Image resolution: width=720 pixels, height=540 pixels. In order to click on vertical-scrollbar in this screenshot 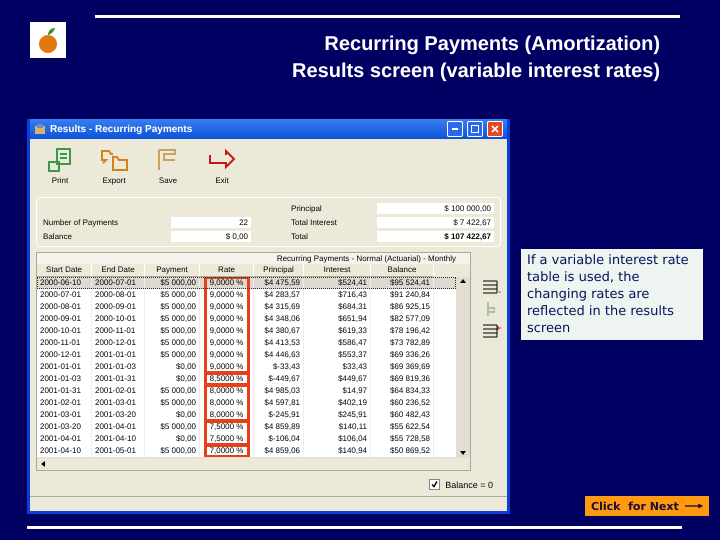, I will do `click(463, 367)`.